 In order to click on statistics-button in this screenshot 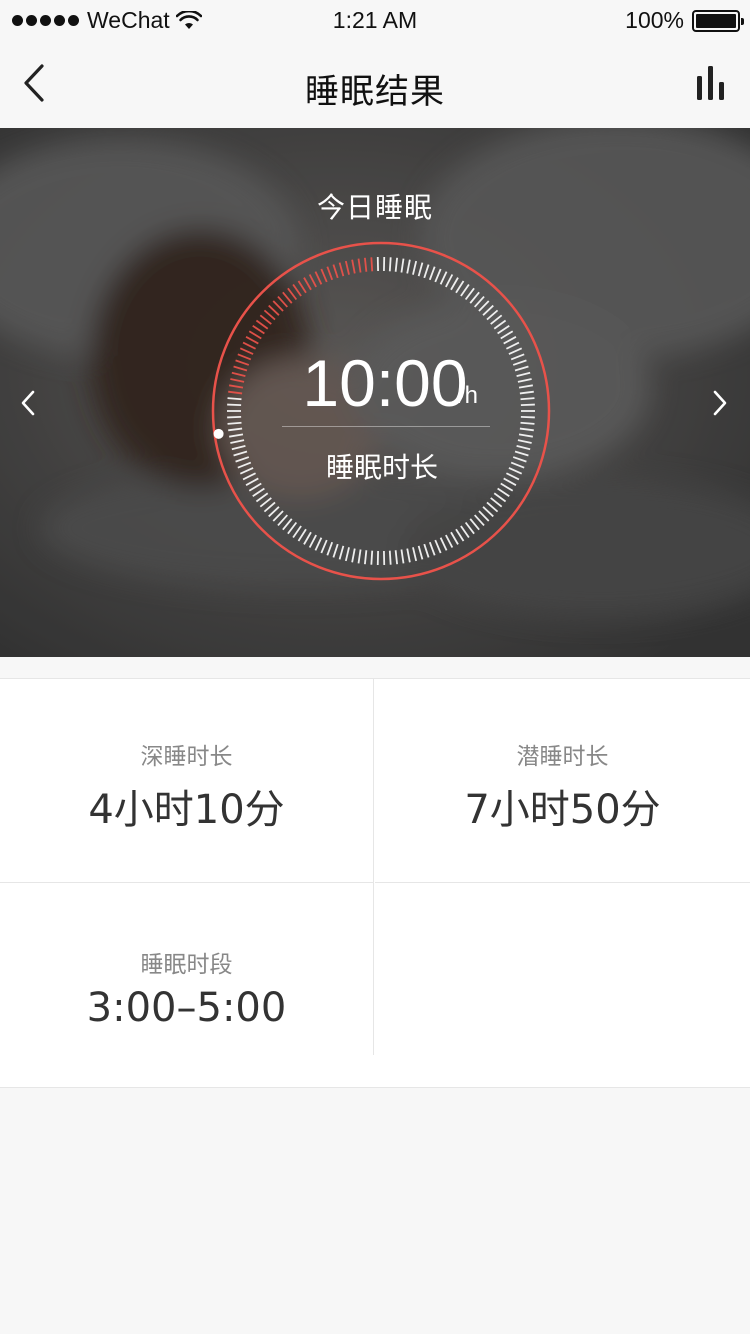, I will do `click(714, 84)`.